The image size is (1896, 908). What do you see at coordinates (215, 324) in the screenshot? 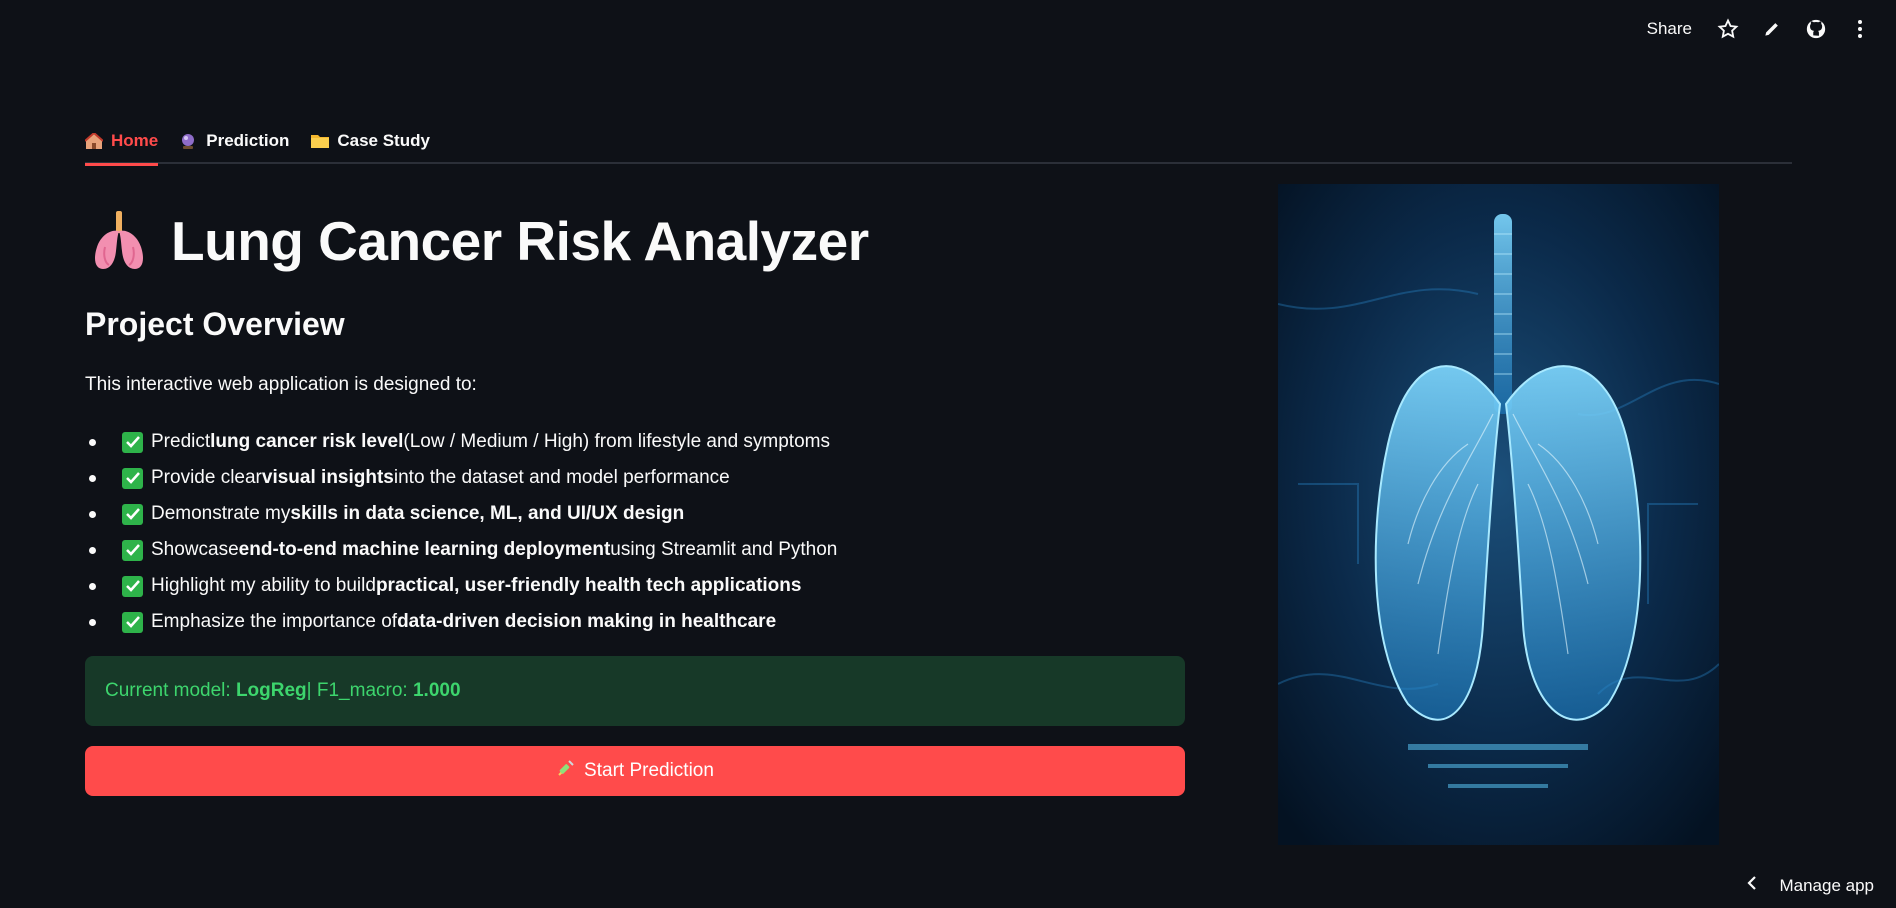
I see `section-heading: Project Overview` at bounding box center [215, 324].